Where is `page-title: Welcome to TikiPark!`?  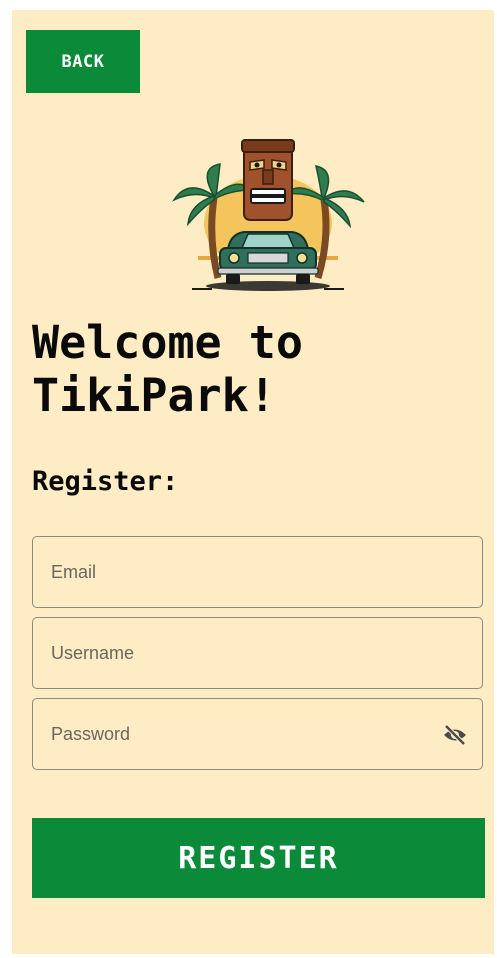
page-title: Welcome to TikiPark! is located at coordinates (252, 369).